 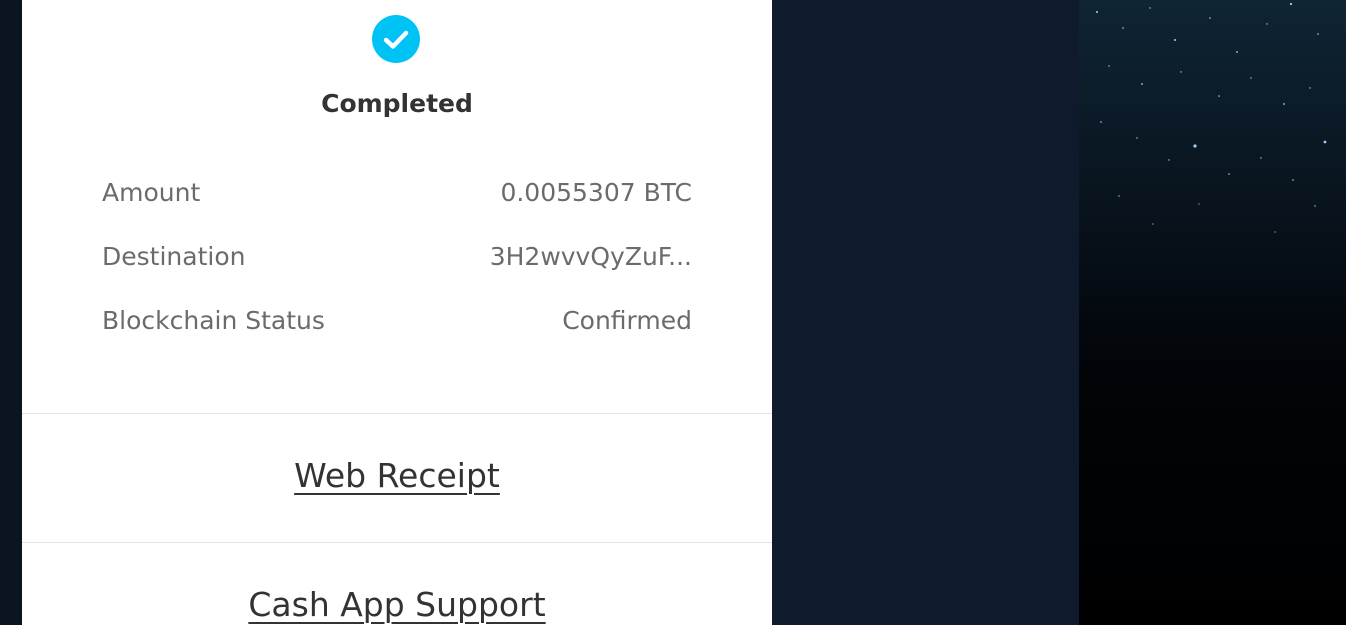 What do you see at coordinates (11, 312) in the screenshot?
I see `left-backdrop` at bounding box center [11, 312].